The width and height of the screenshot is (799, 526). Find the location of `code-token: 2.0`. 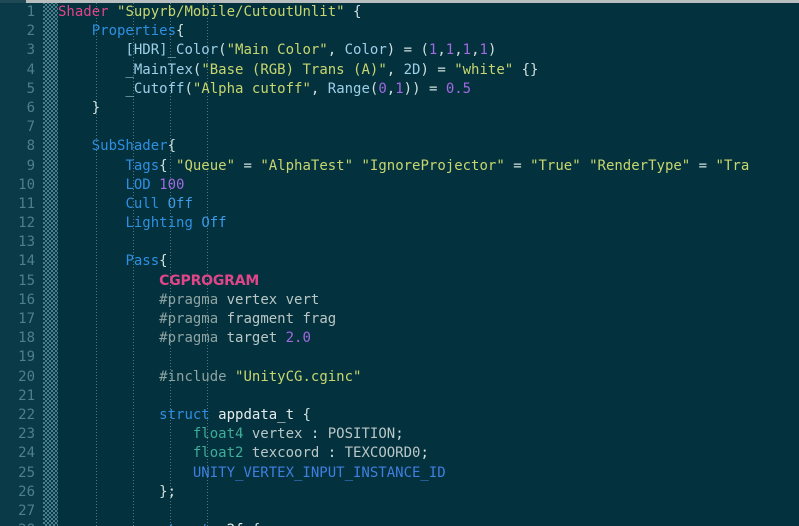

code-token: 2.0 is located at coordinates (298, 338).